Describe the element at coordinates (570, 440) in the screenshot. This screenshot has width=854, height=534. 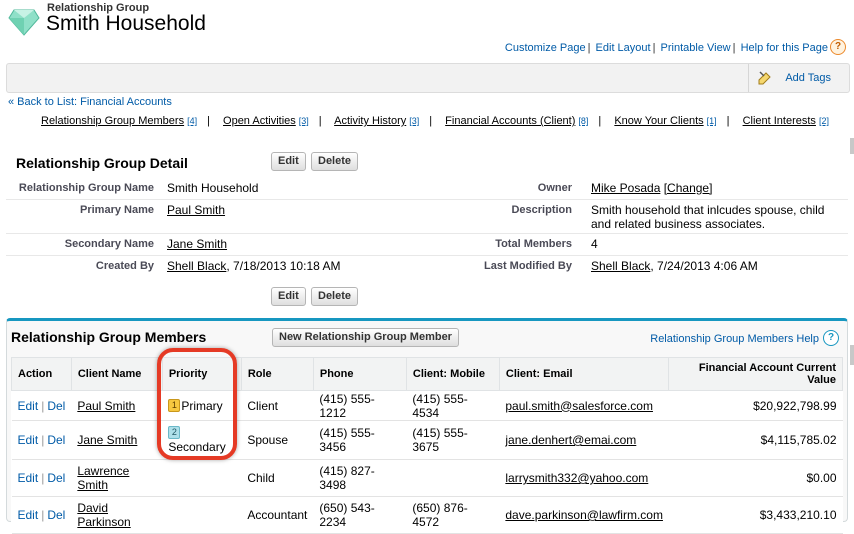
I see `email-link: jane.denhert@emai.com` at that location.